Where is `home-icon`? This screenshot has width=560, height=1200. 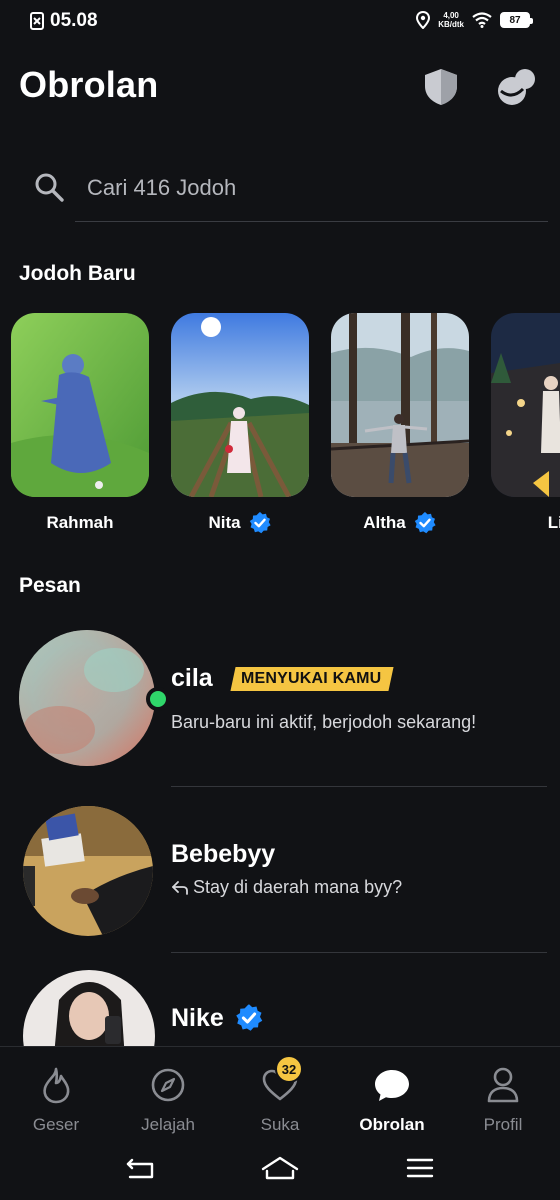 home-icon is located at coordinates (280, 1168).